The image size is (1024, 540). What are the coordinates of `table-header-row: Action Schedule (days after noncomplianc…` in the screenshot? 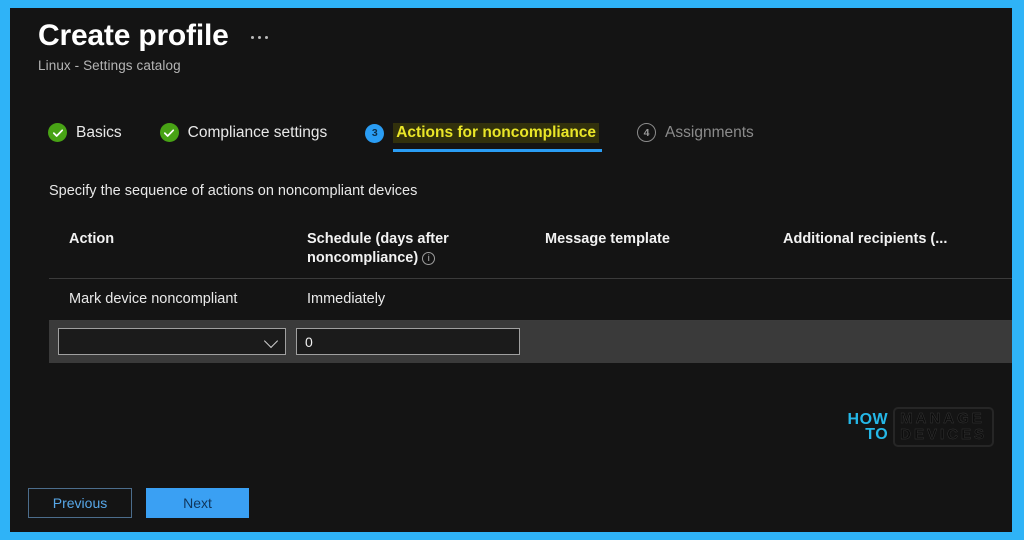 It's located at (530, 250).